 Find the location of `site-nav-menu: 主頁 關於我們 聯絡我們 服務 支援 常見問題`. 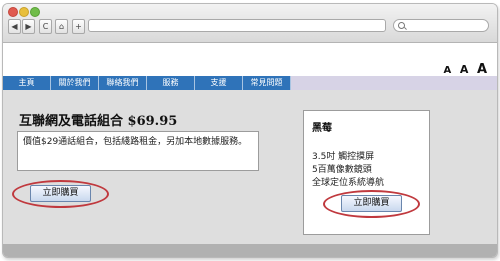

site-nav-menu: 主頁 關於我們 聯絡我們 服務 支援 常見問題 is located at coordinates (147, 83).